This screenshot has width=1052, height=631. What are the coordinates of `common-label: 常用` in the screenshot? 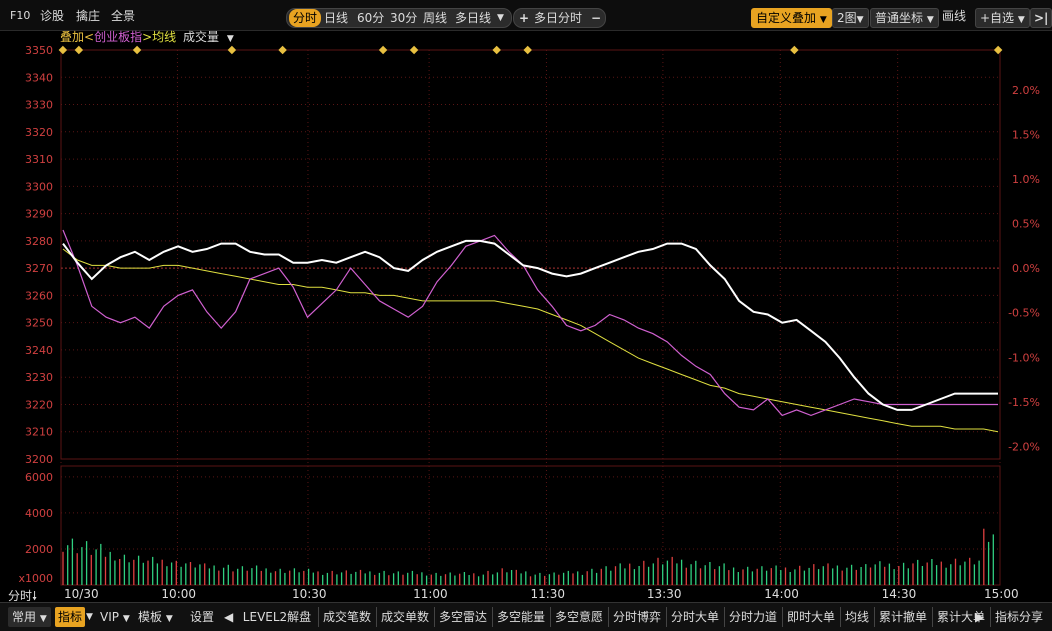 It's located at (24, 617).